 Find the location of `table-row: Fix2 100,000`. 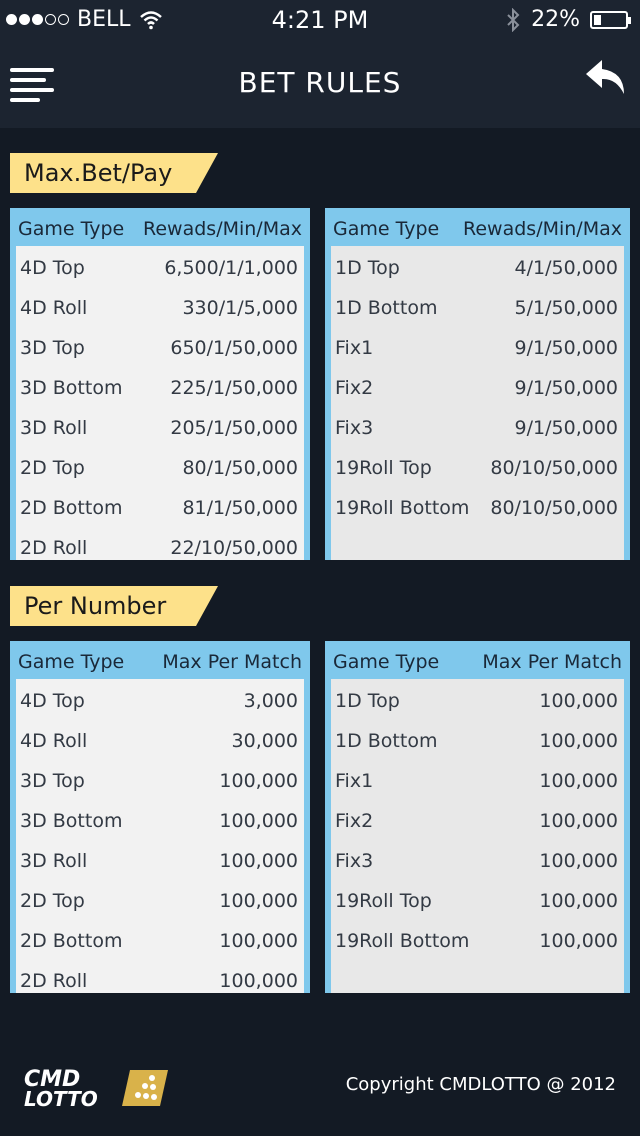

table-row: Fix2 100,000 is located at coordinates (478, 821).